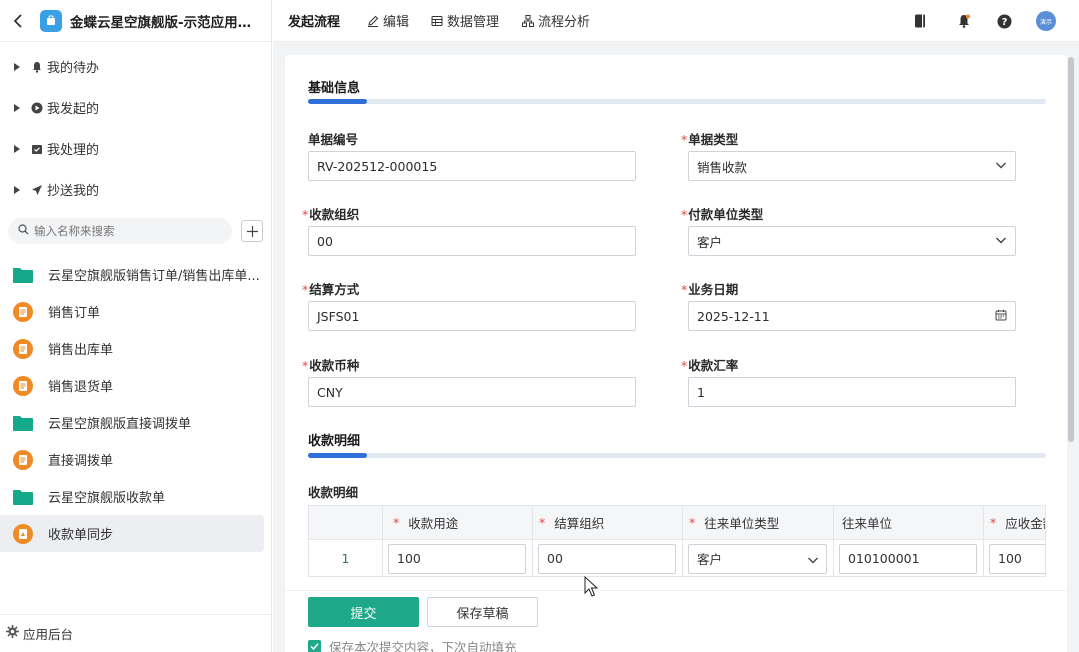 This screenshot has width=1079, height=652. What do you see at coordinates (81, 461) in the screenshot?
I see `doc-label: 直接调拨单` at bounding box center [81, 461].